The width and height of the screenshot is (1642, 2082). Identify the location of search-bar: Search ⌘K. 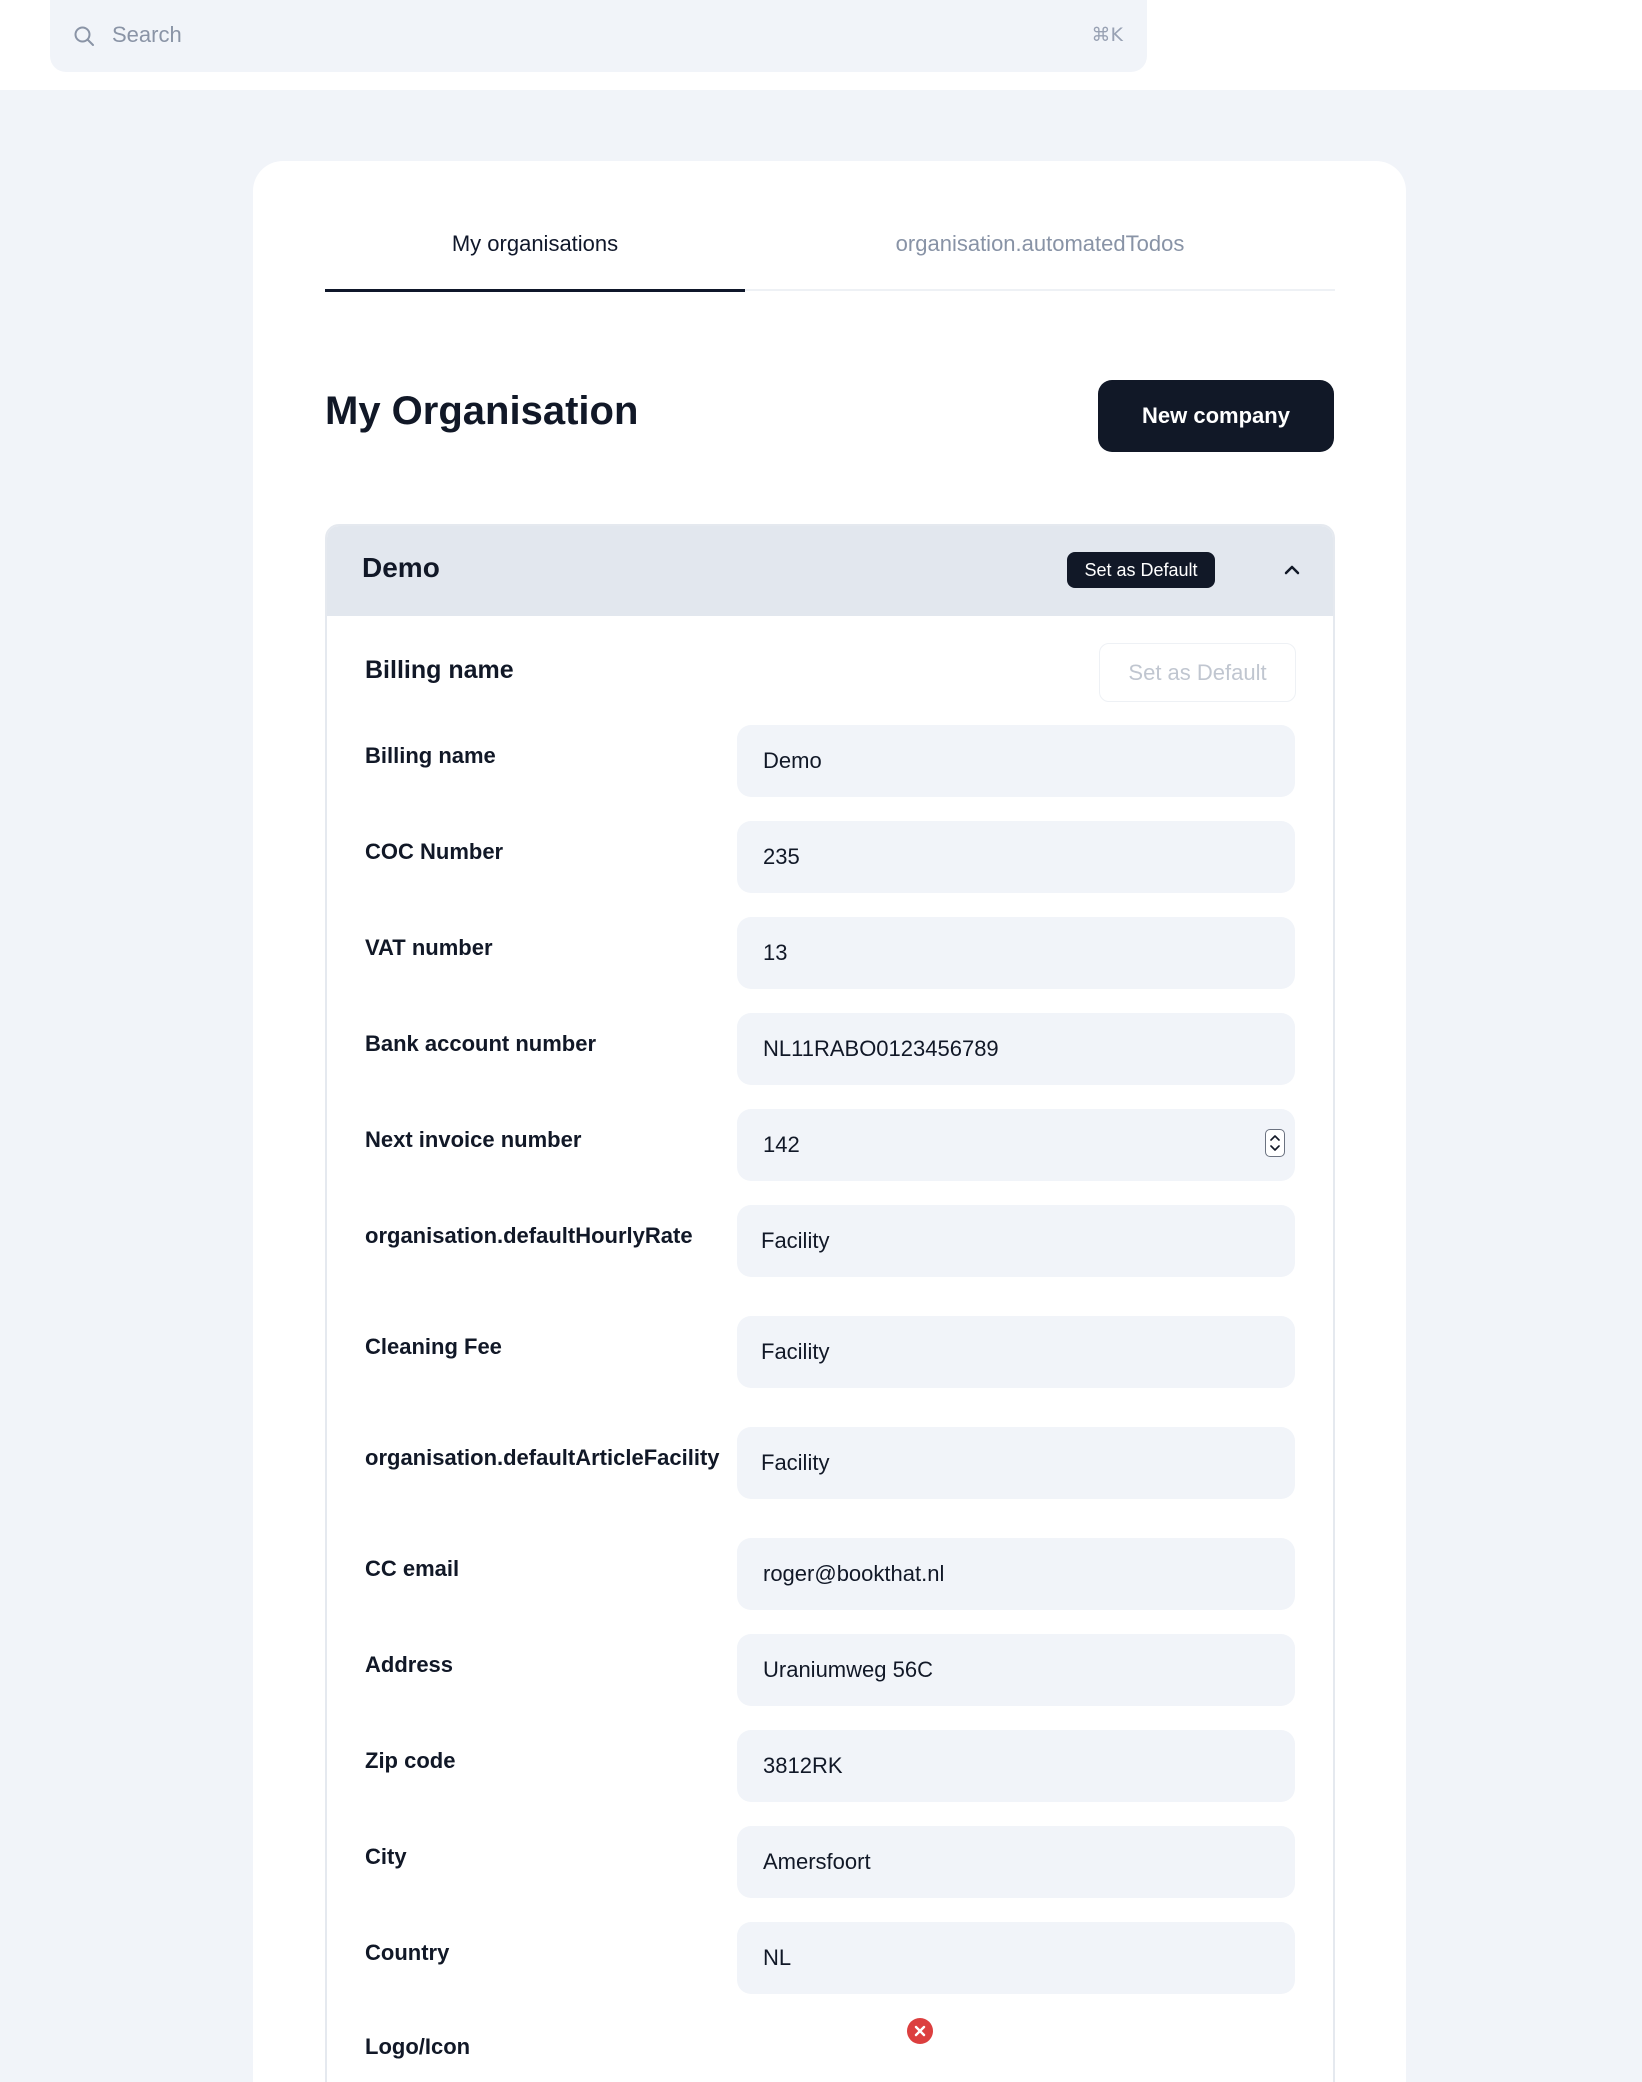
(598, 36).